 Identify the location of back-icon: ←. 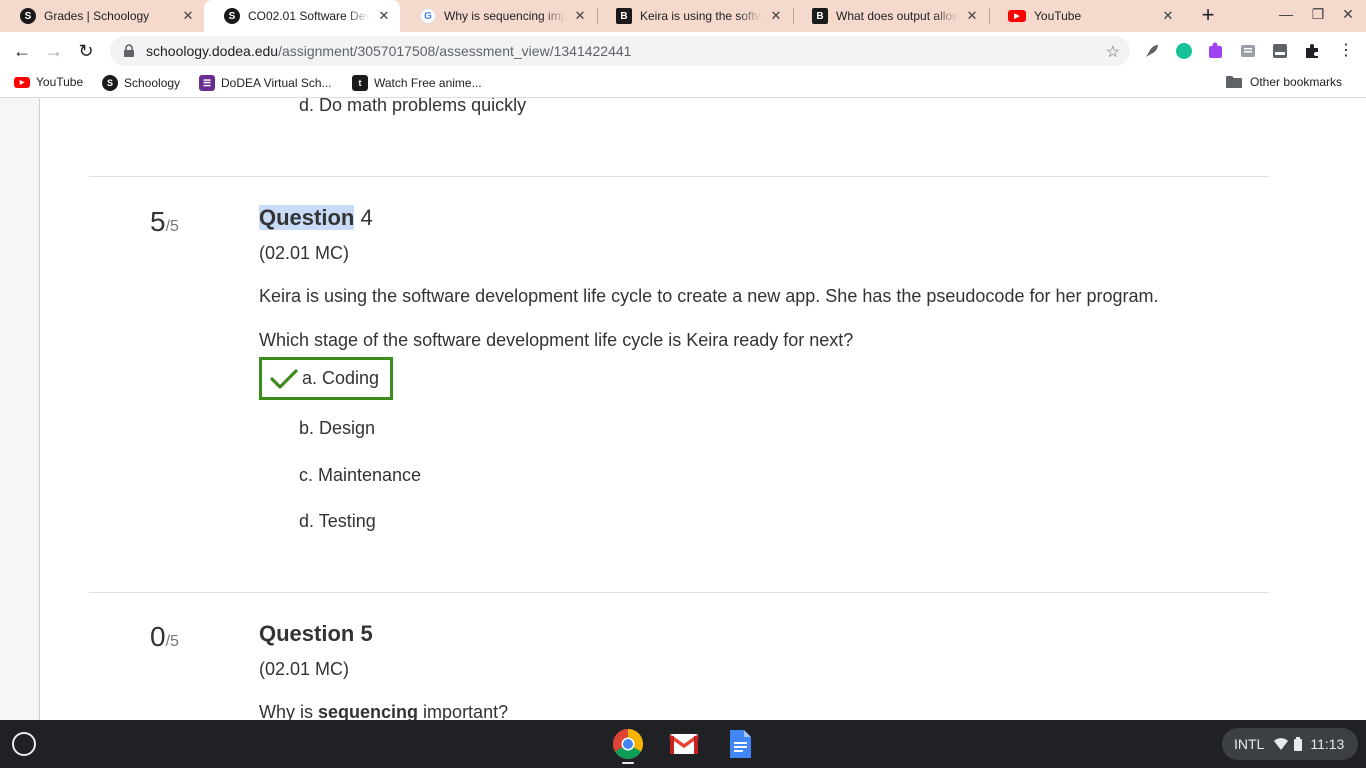
(22, 51).